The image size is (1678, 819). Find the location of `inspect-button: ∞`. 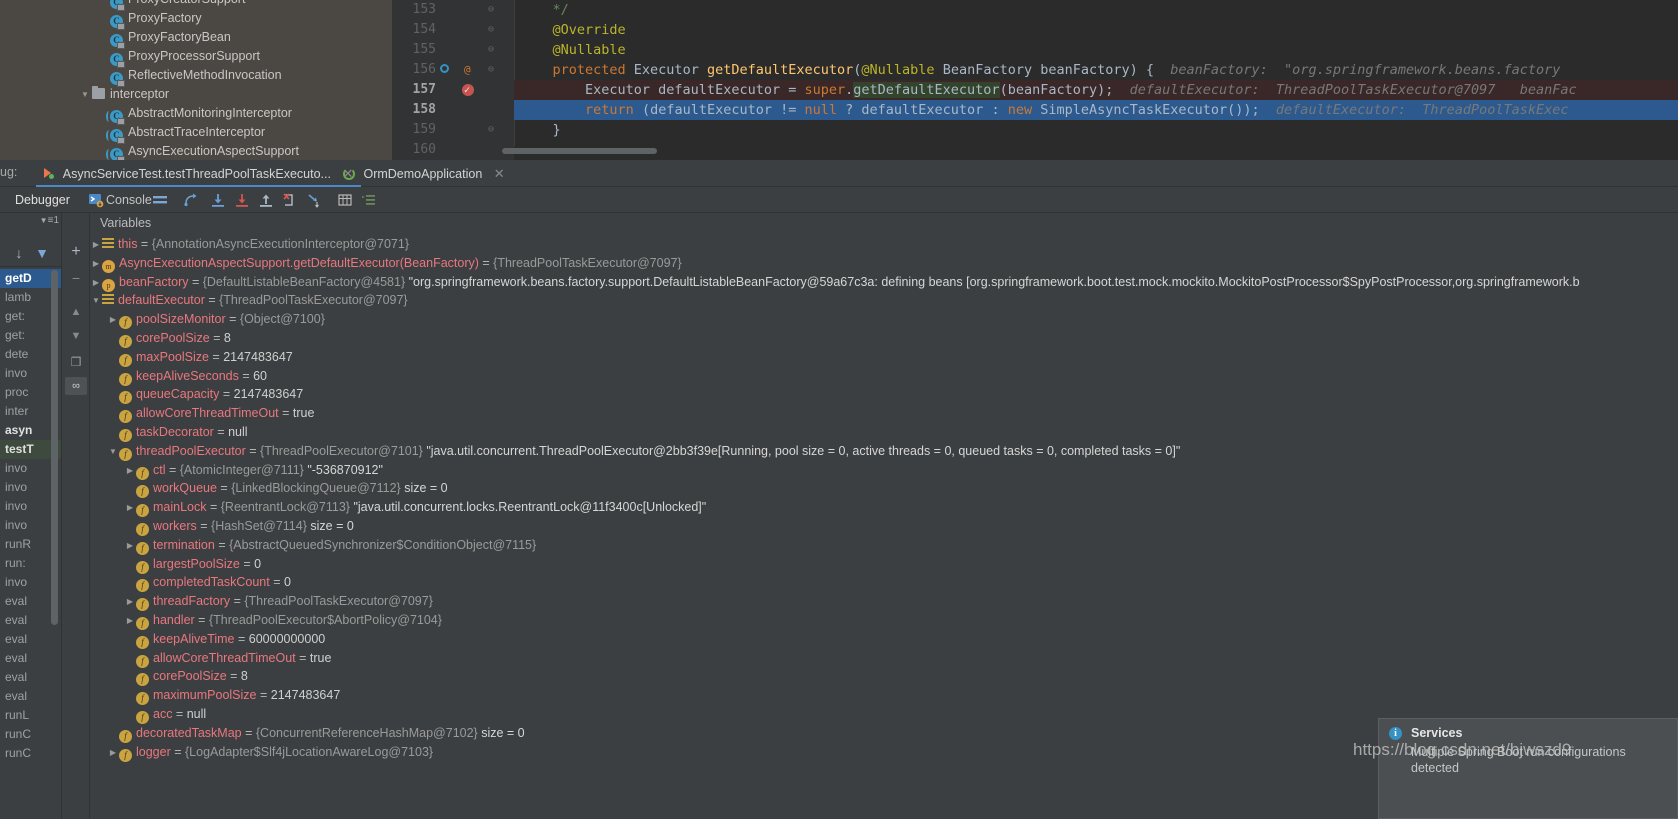

inspect-button: ∞ is located at coordinates (76, 386).